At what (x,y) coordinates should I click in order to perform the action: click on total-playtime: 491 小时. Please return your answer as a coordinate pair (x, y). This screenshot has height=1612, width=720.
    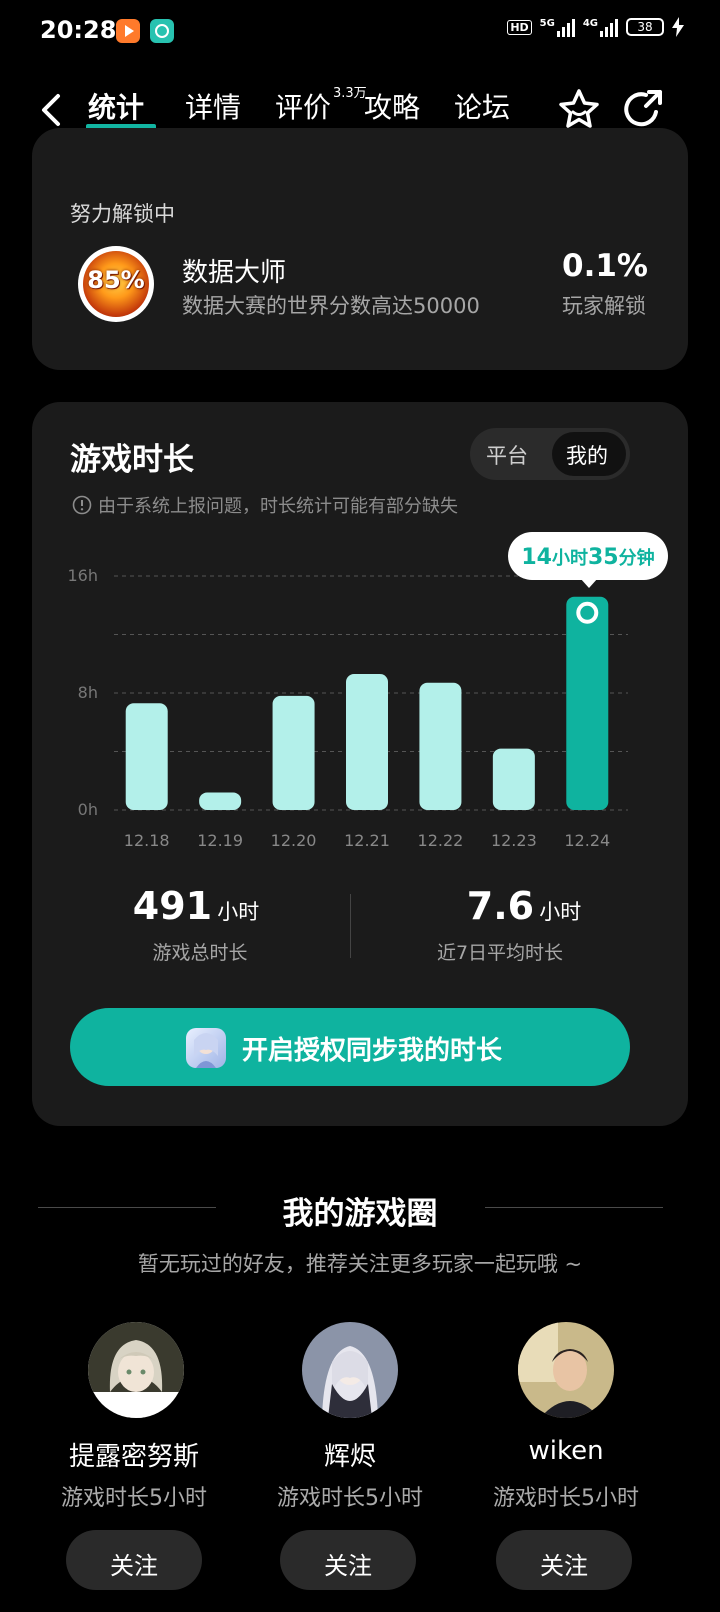
    Looking at the image, I should click on (196, 906).